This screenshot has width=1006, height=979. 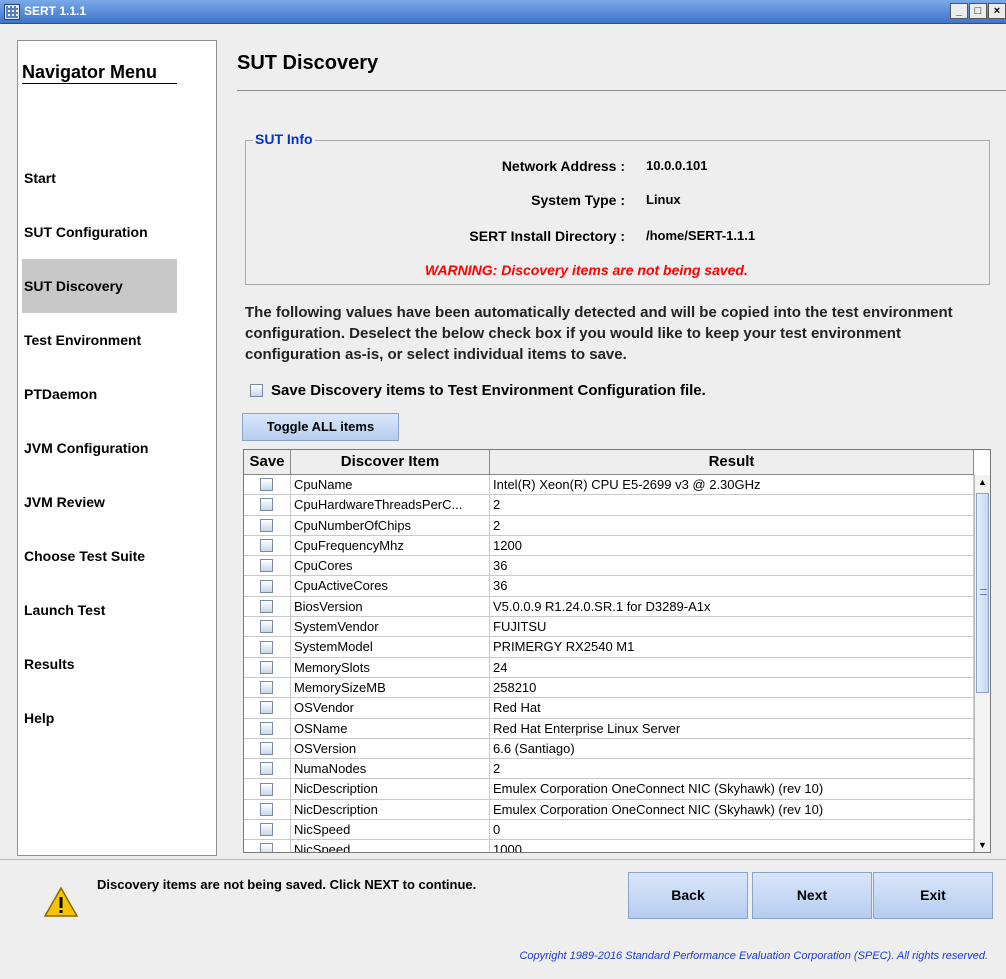 What do you see at coordinates (256, 390) in the screenshot?
I see `save-discovery-checkbox` at bounding box center [256, 390].